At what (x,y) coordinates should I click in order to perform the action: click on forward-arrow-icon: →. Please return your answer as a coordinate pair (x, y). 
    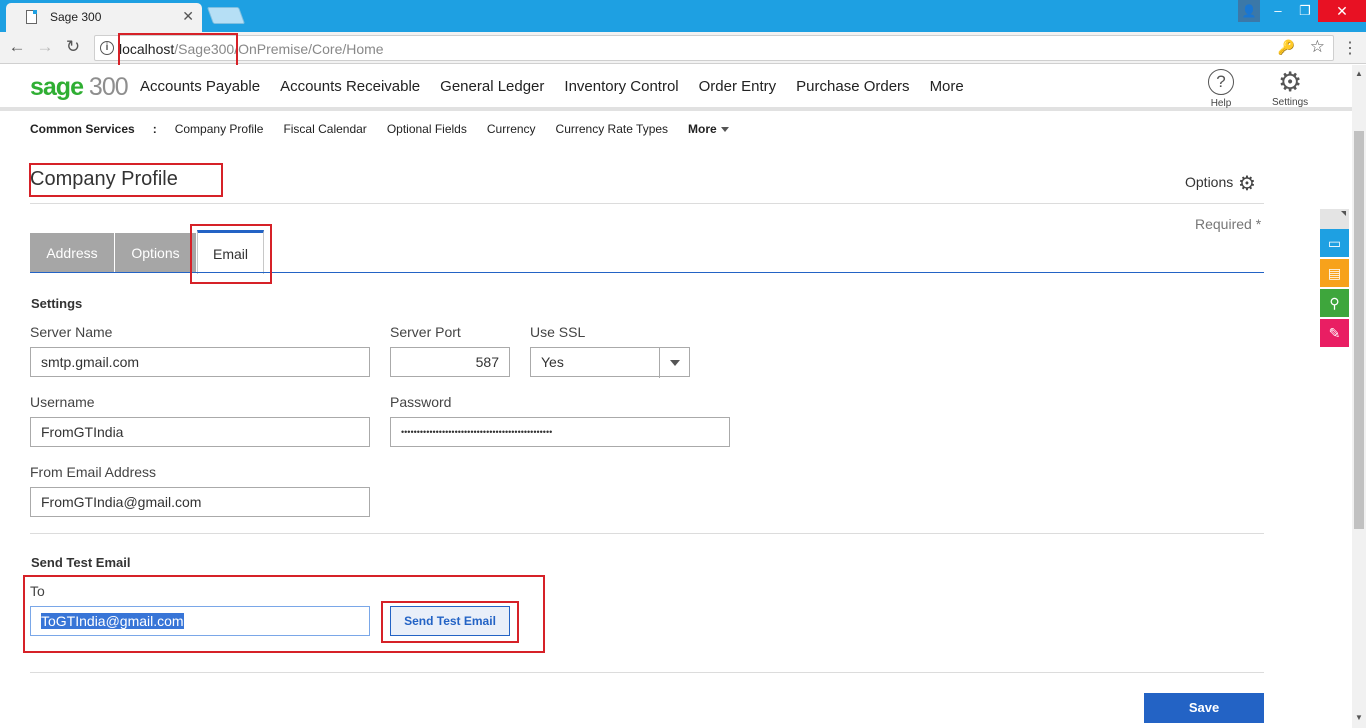
    Looking at the image, I should click on (45, 47).